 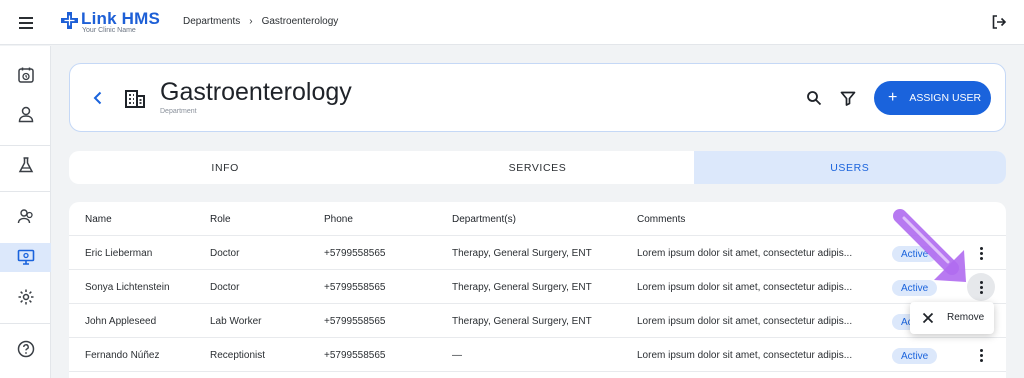 I want to click on user-icon, so click(x=26, y=114).